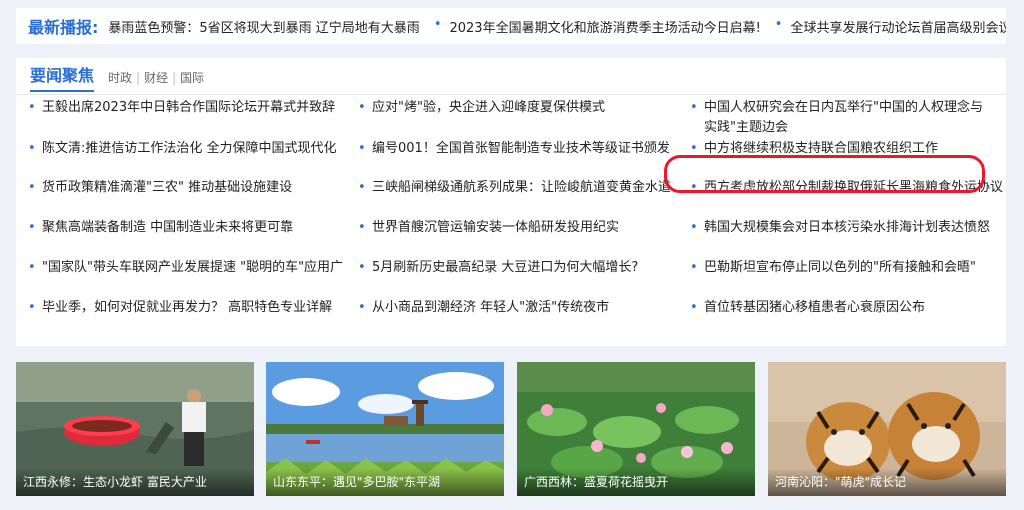  I want to click on news-link: 毕业季，如何对促就业再发力？ 高职特色专业详解, so click(188, 308).